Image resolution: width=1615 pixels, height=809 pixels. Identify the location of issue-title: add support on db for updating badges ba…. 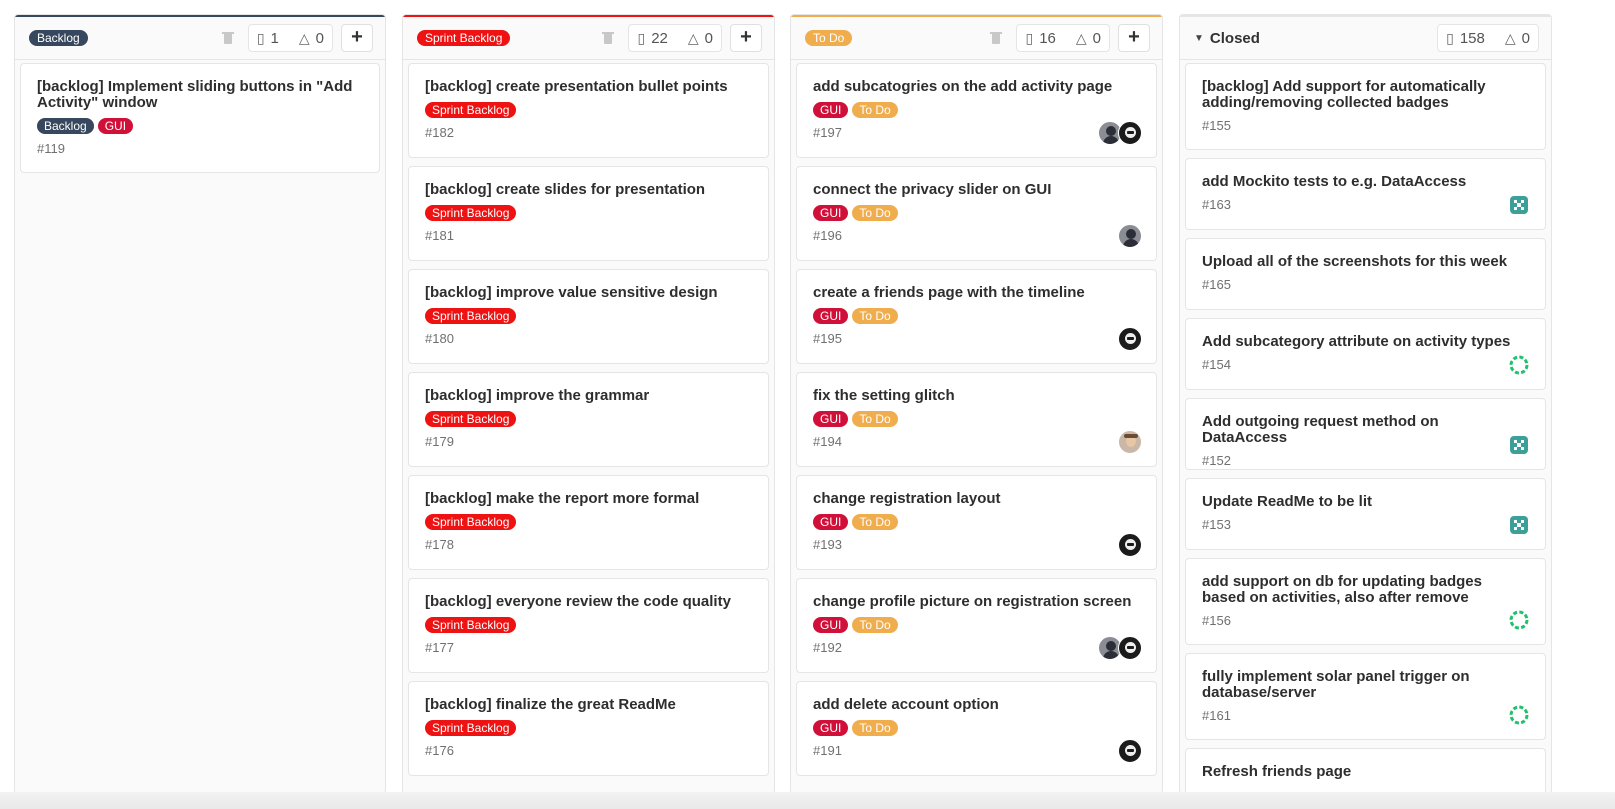
(1362, 590).